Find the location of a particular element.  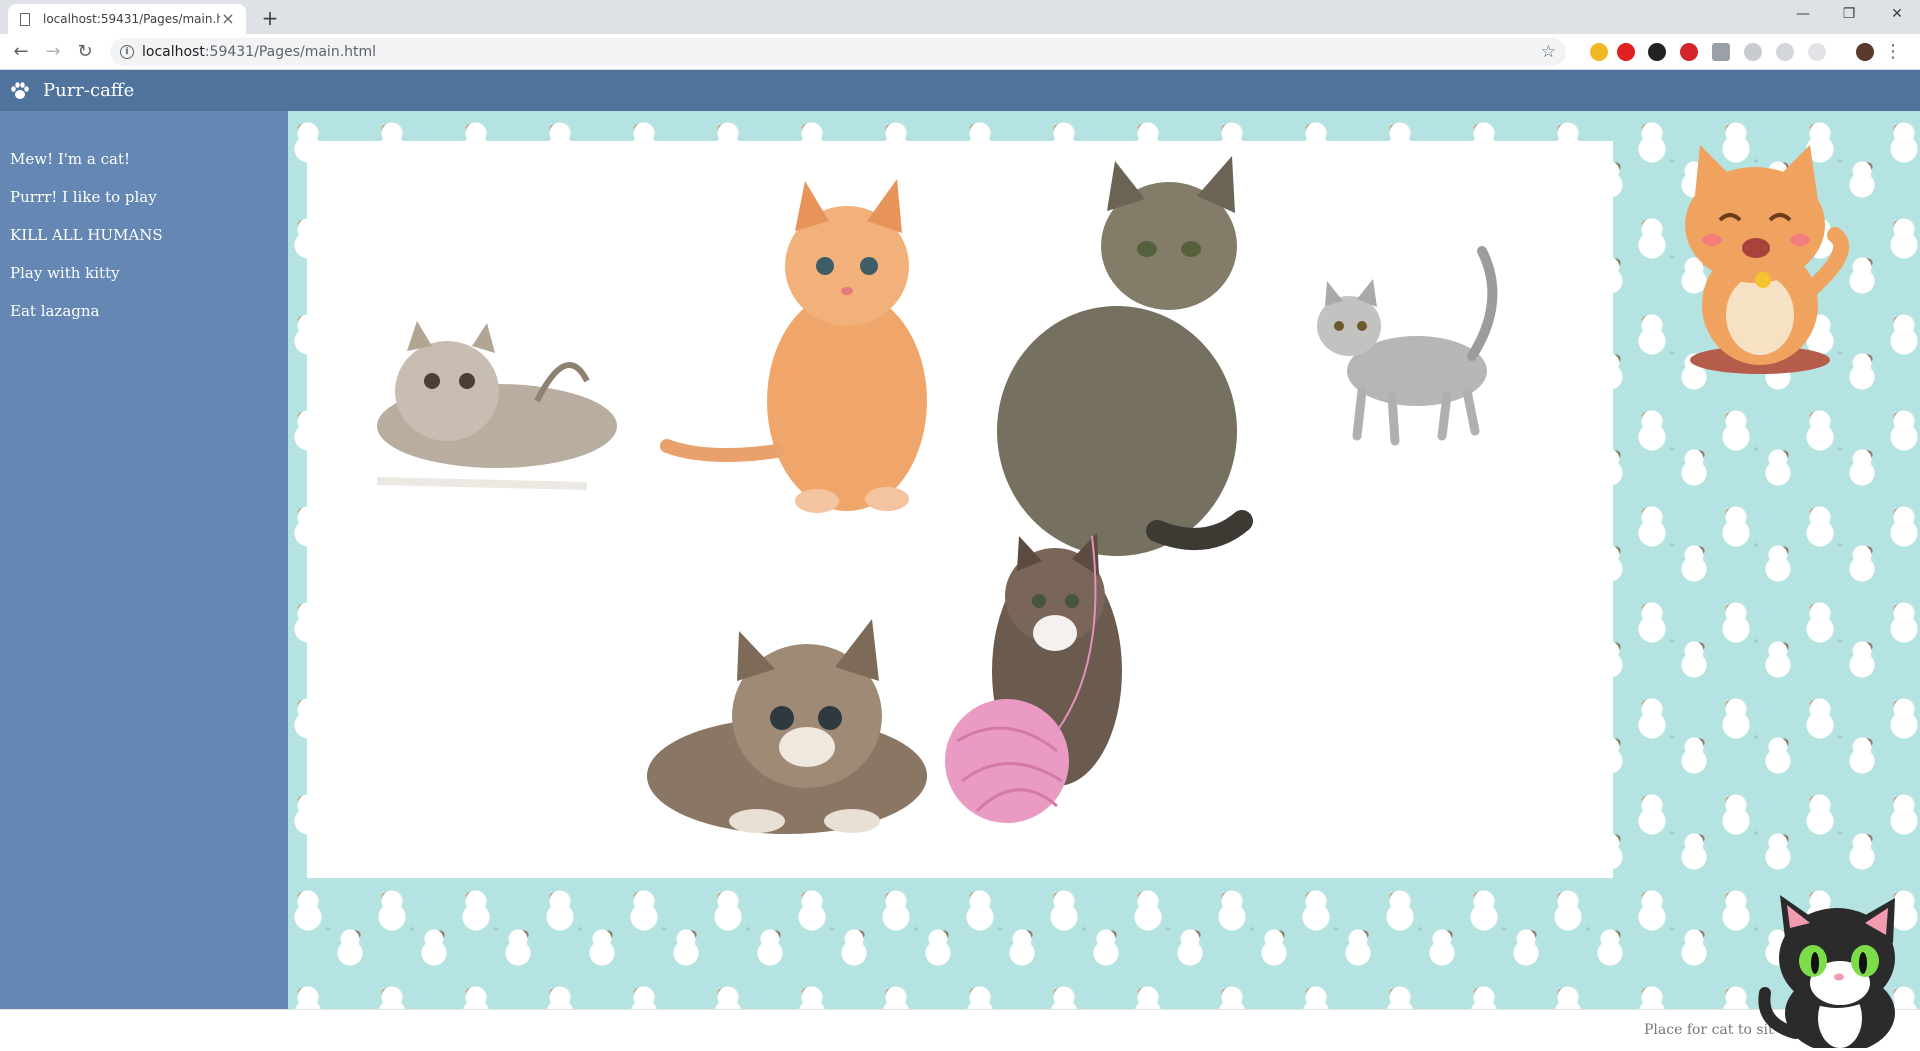

forward-arrow-icon: → is located at coordinates (53, 52).